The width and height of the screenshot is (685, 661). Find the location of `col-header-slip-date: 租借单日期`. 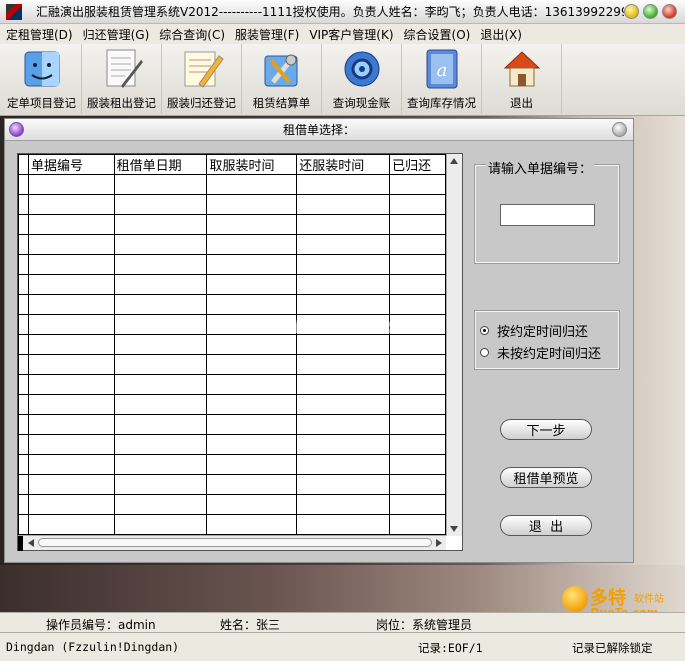

col-header-slip-date: 租借单日期 is located at coordinates (160, 164).